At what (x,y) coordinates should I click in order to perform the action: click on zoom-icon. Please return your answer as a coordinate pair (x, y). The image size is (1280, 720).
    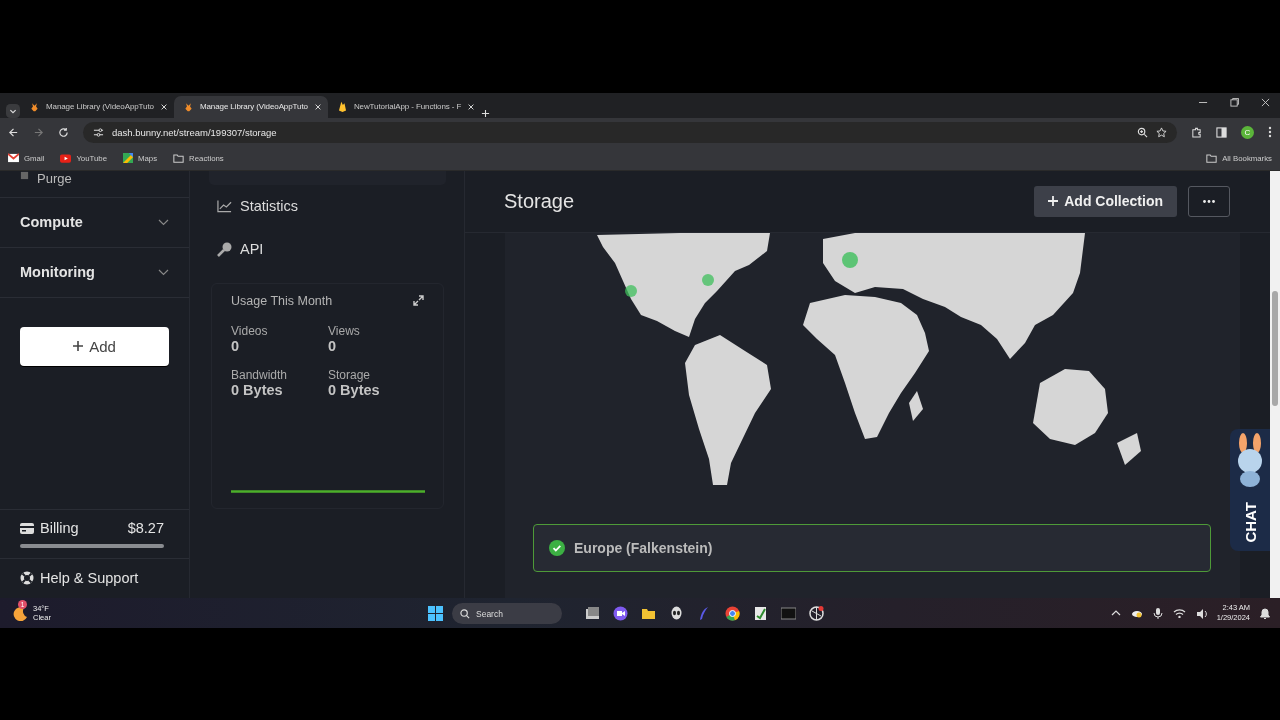
    Looking at the image, I should click on (1142, 132).